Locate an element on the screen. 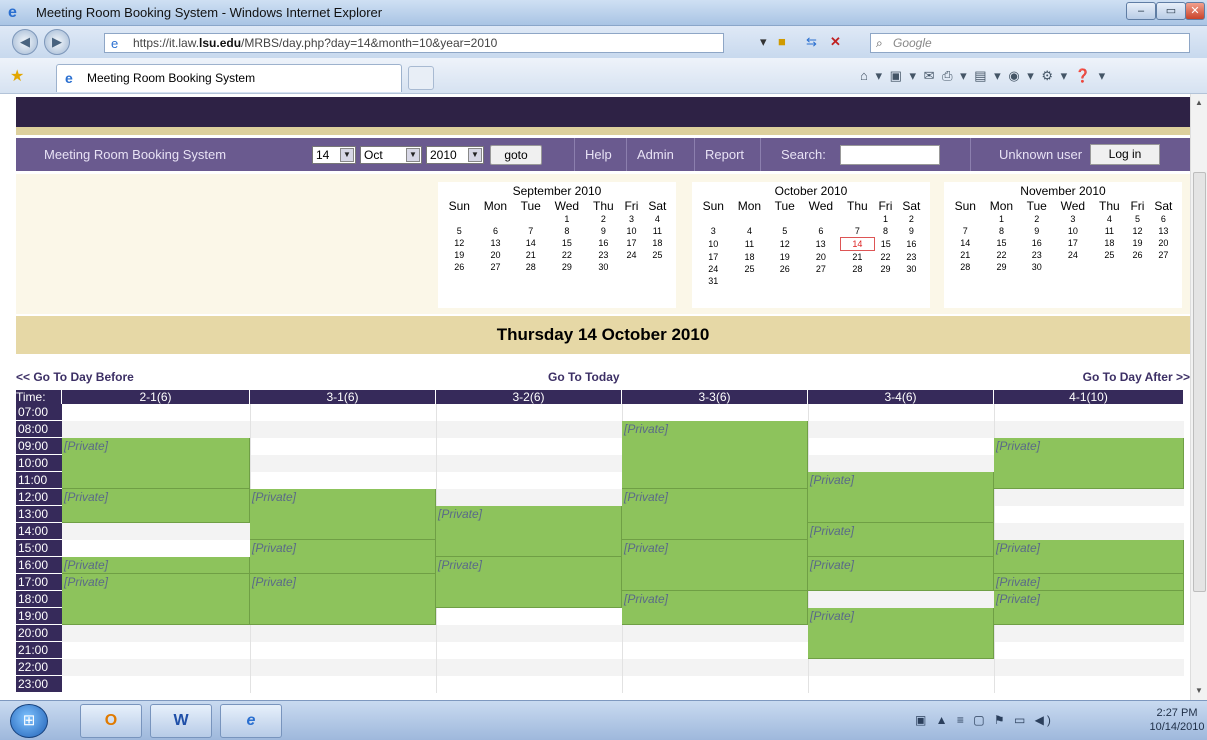 The width and height of the screenshot is (1207, 740). calendar-day: 3 is located at coordinates (631, 219).